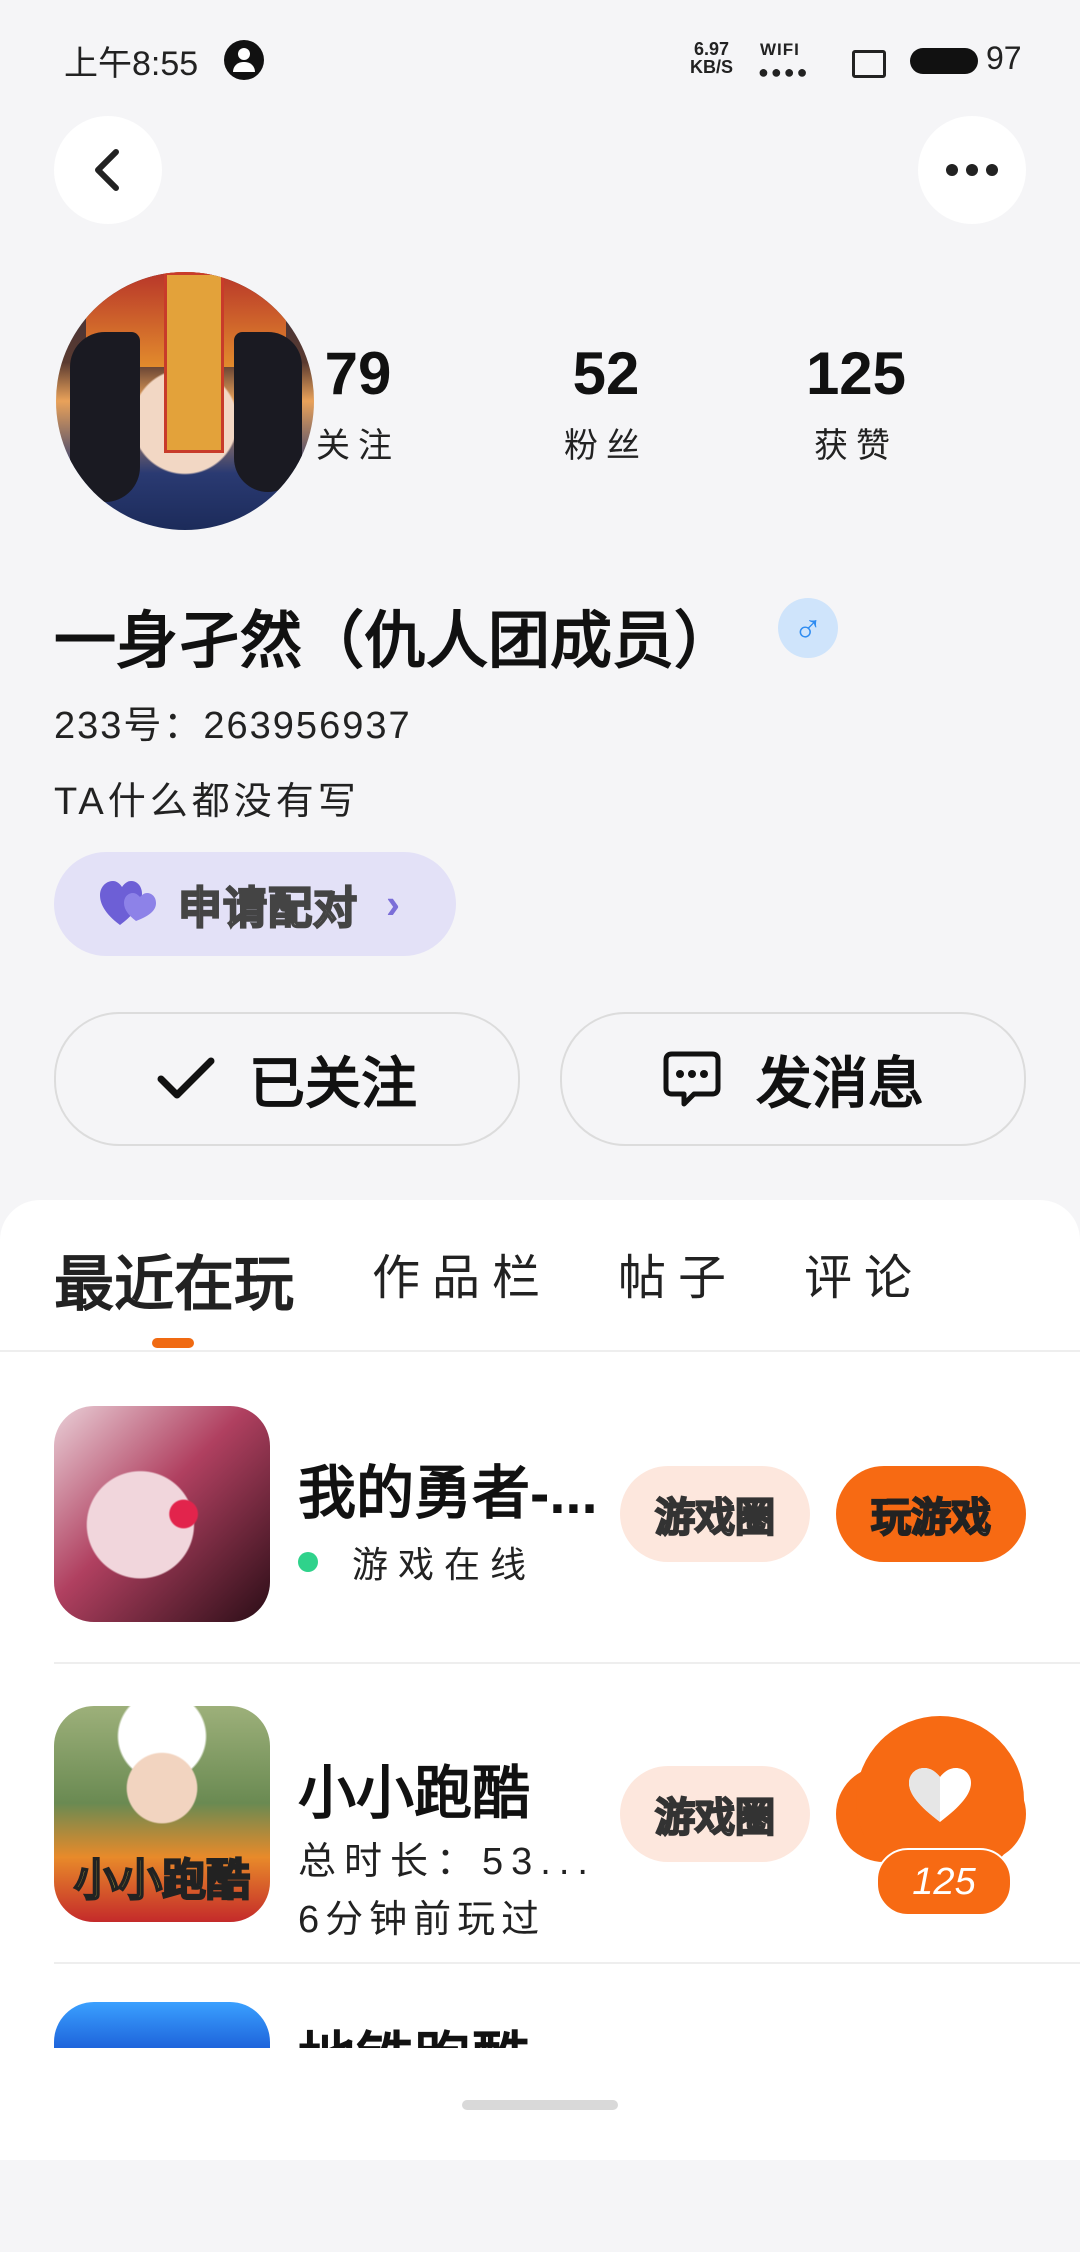  I want to click on profile-name: 一身孑然（仇人团成员）, so click(395, 641).